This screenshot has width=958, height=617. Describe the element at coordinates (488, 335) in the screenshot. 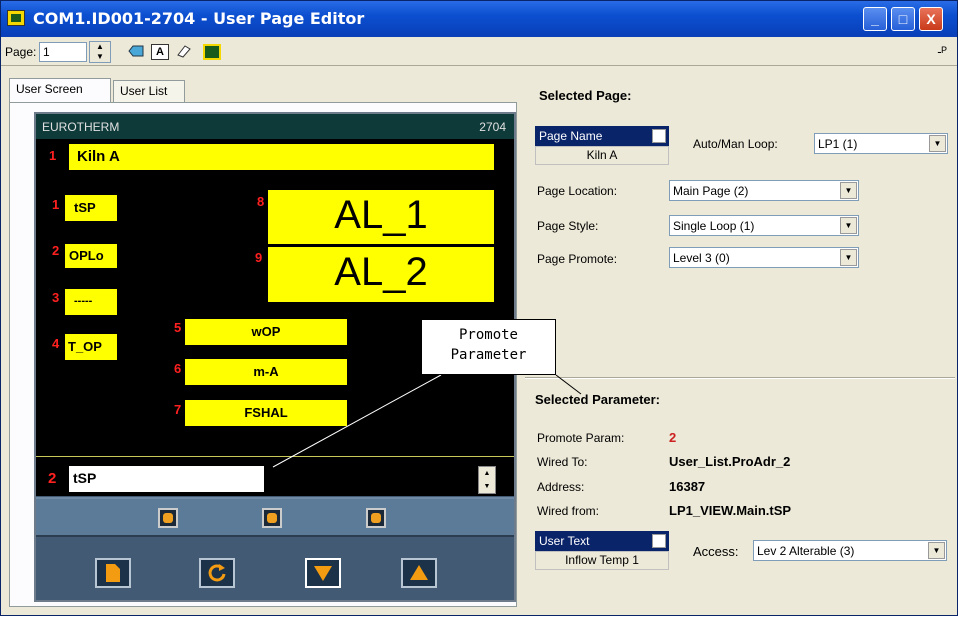

I see `callout-line-1: Promote` at that location.